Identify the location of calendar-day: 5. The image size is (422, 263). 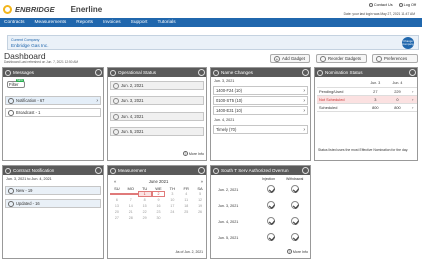
(200, 194).